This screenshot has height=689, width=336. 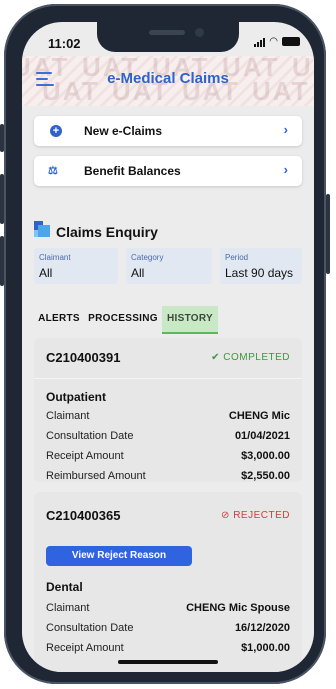 I want to click on scale-icon: ⚖, so click(x=53, y=171).